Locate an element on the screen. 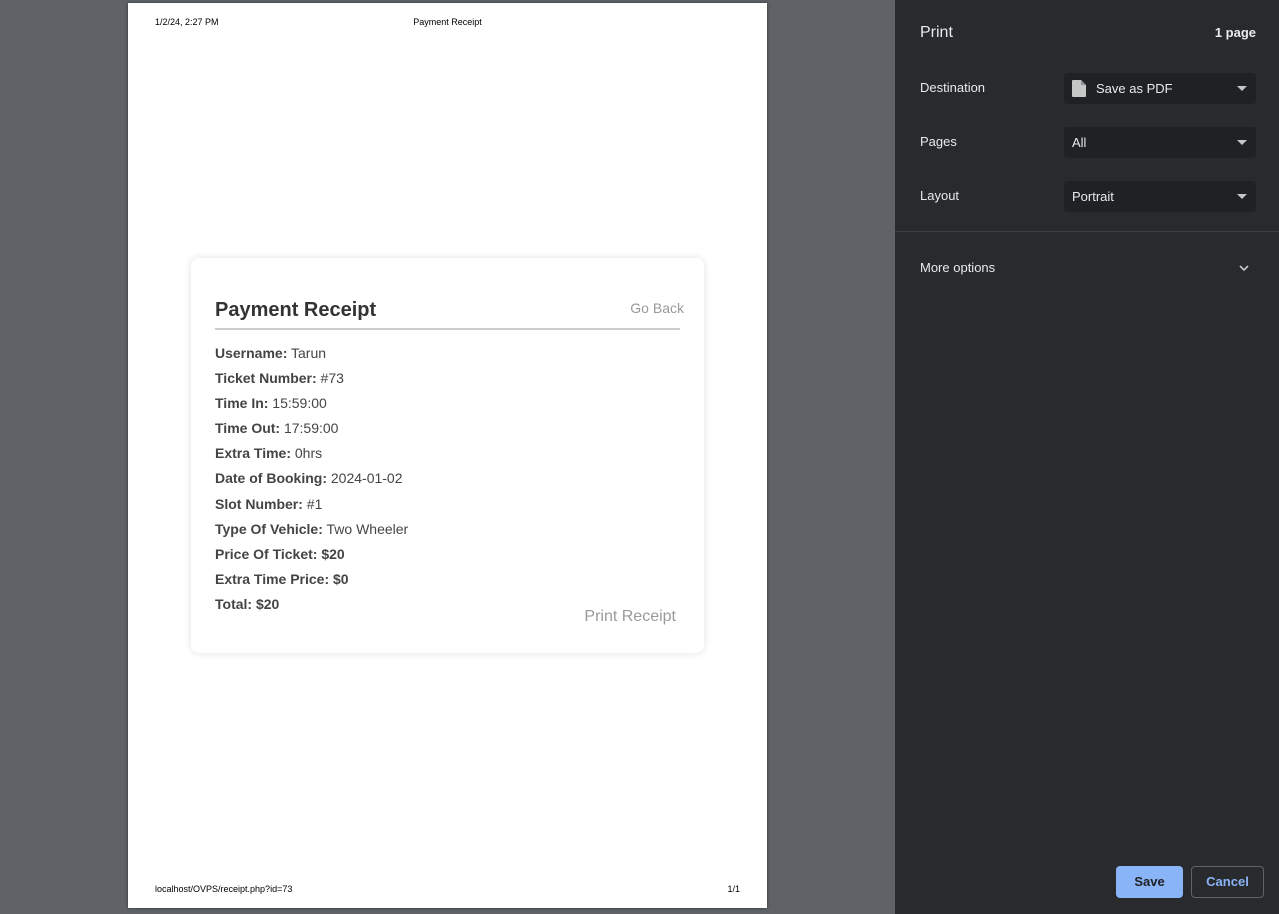 The image size is (1279, 914). receipt-row-slot-number: Slot Number: #1 is located at coordinates (311, 508).